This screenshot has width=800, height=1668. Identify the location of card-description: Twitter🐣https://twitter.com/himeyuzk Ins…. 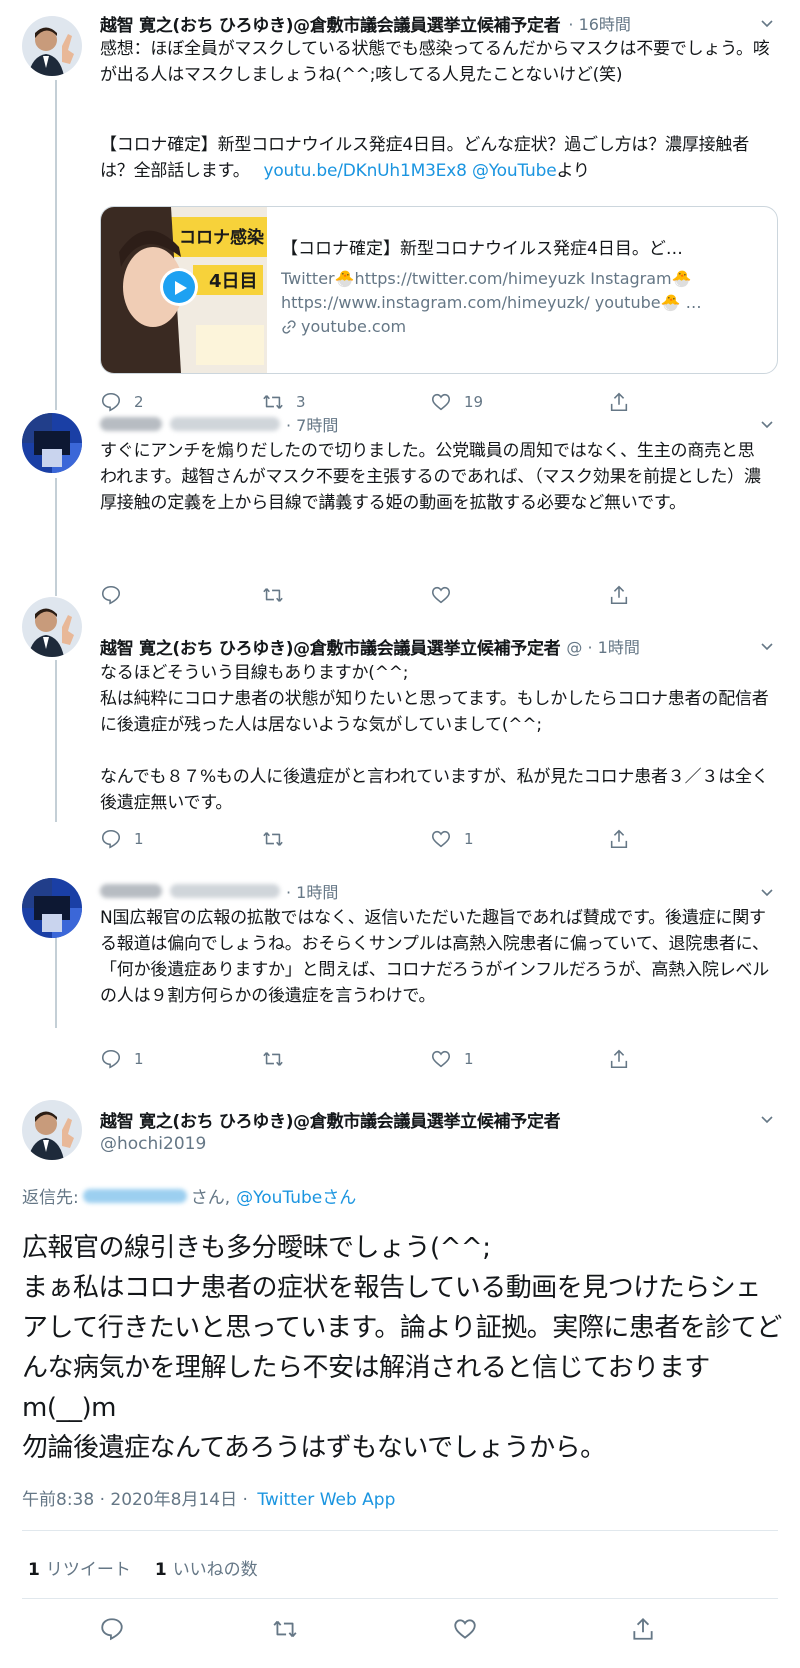
(516, 291).